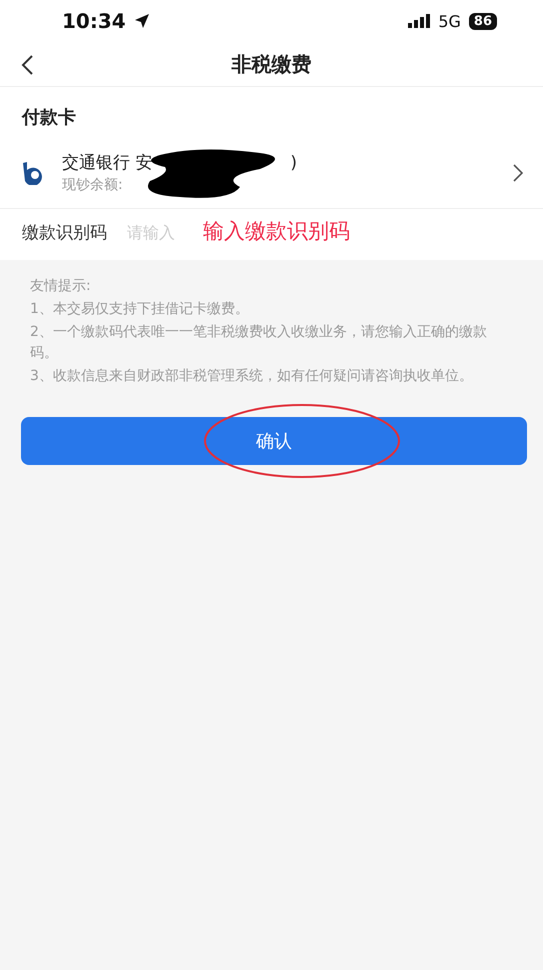 This screenshot has width=543, height=970. I want to click on battery-level: 86, so click(482, 21).